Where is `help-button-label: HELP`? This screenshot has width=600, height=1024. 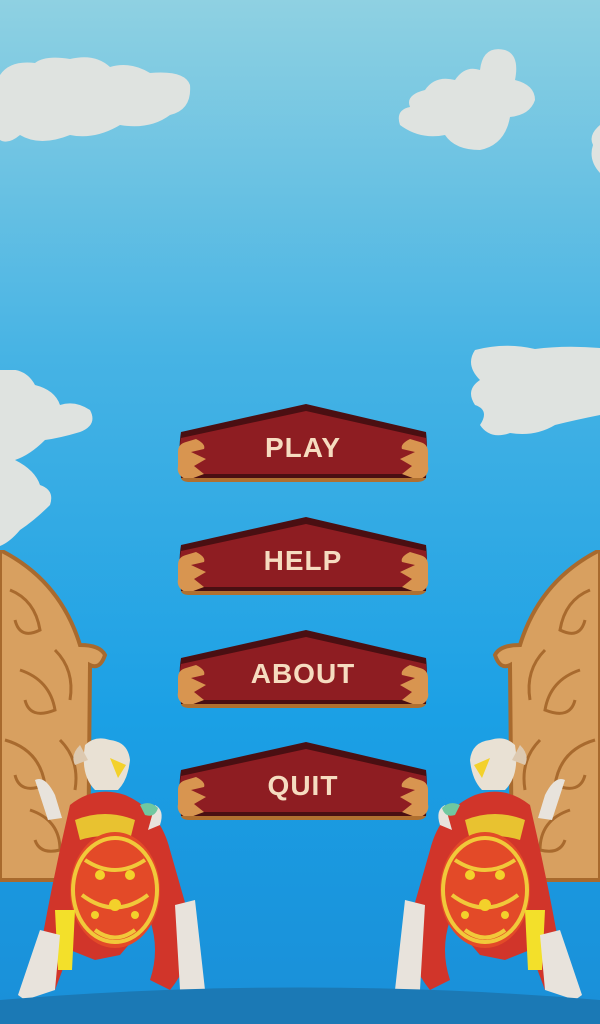 help-button-label: HELP is located at coordinates (303, 560).